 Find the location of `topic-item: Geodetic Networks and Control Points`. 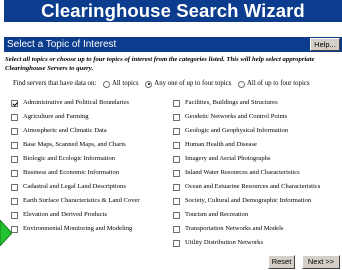

topic-item: Geodetic Networks and Control Points is located at coordinates (246, 117).